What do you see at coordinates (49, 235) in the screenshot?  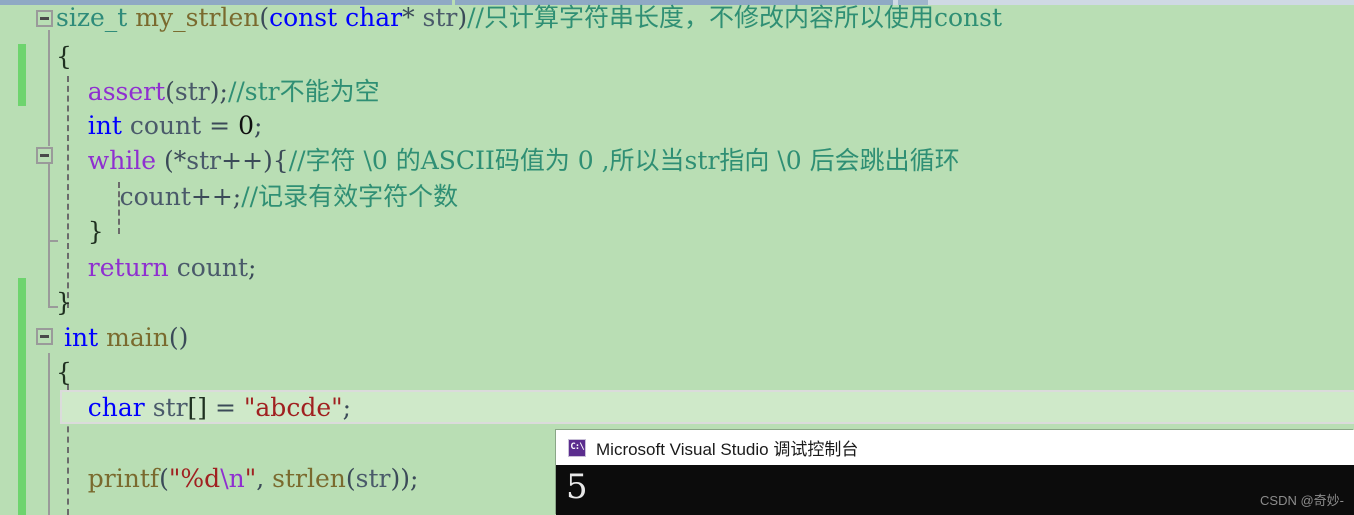 I see `outline-line-lower` at bounding box center [49, 235].